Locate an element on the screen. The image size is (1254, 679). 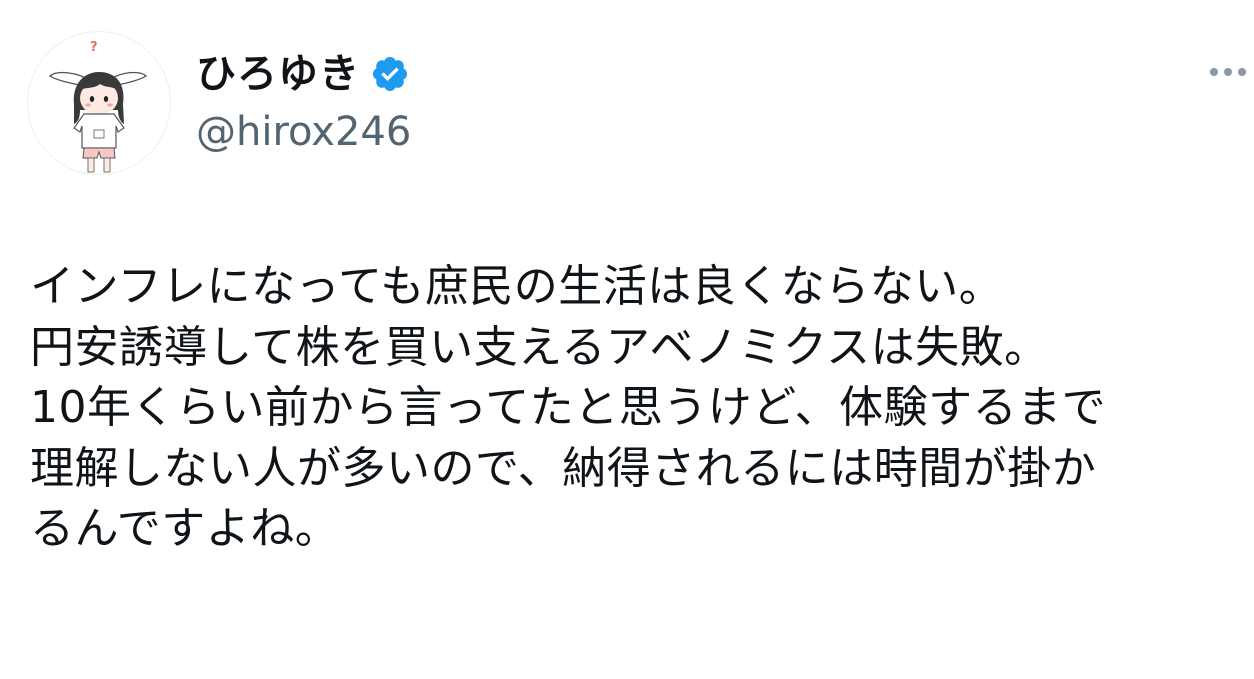
tweet-text-line: インフレになっても庶民の生活は良くならない。 is located at coordinates (517, 286).